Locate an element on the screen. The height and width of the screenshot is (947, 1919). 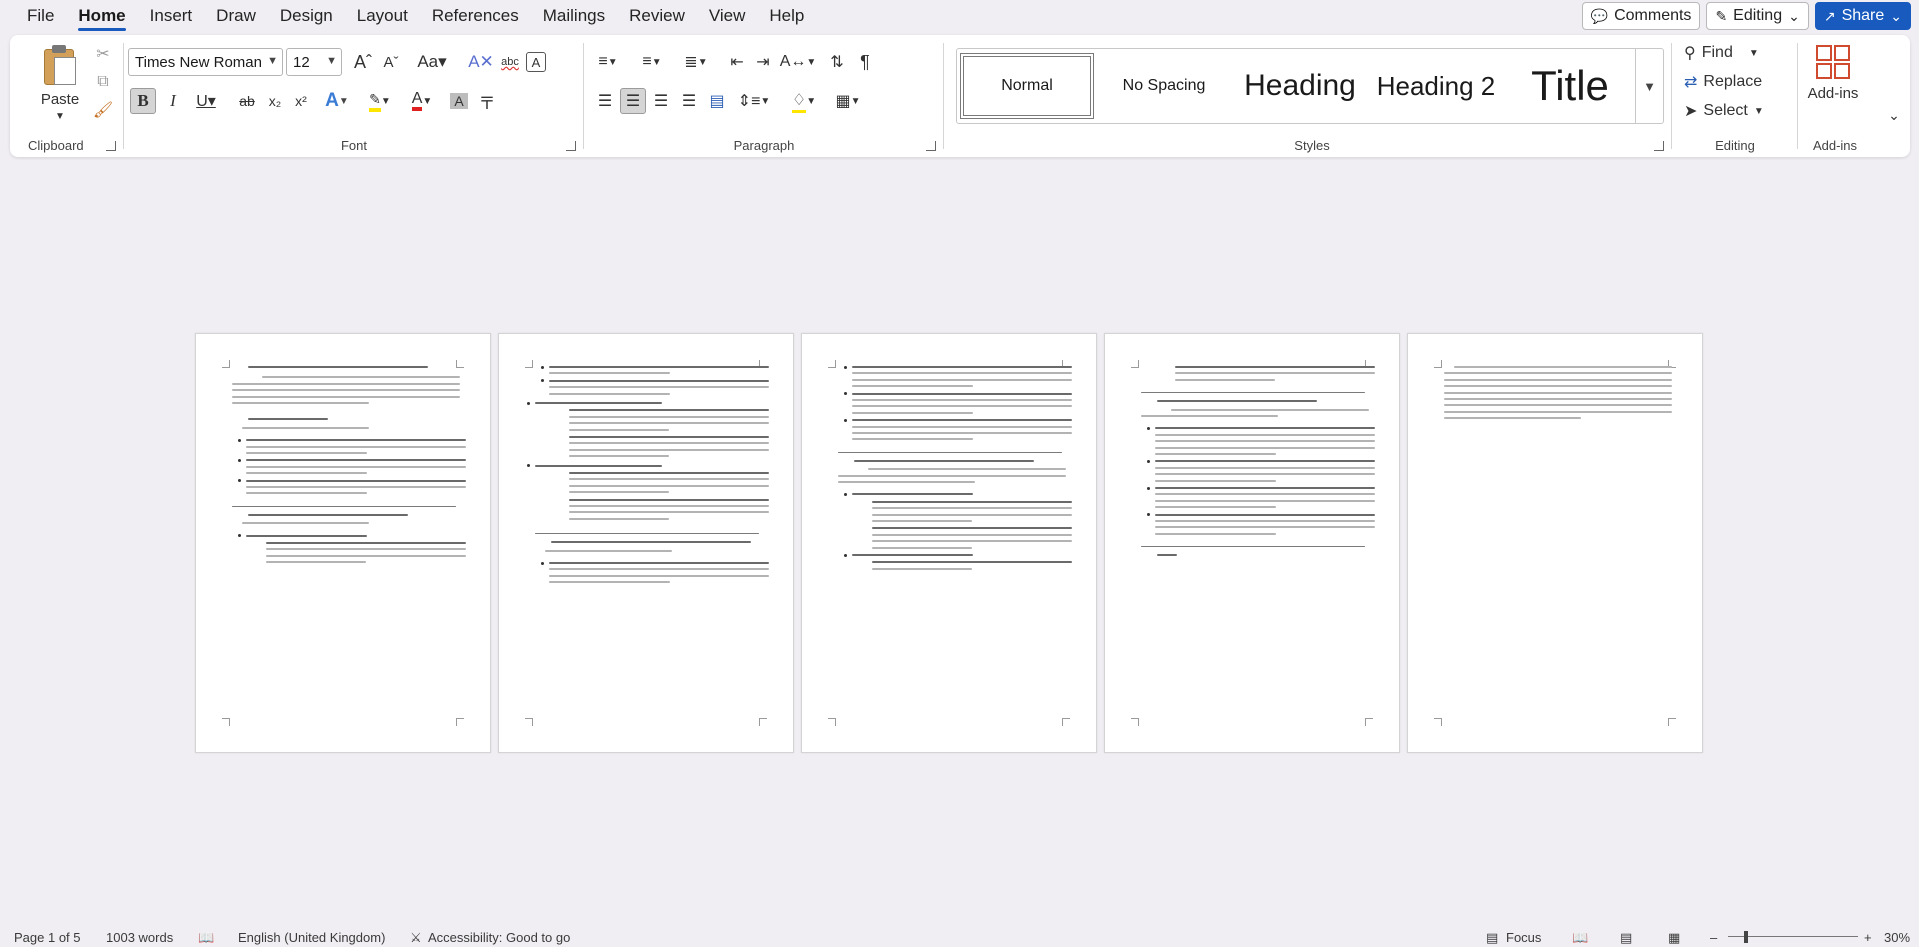
underline-icon: U▾ is located at coordinates (206, 101).